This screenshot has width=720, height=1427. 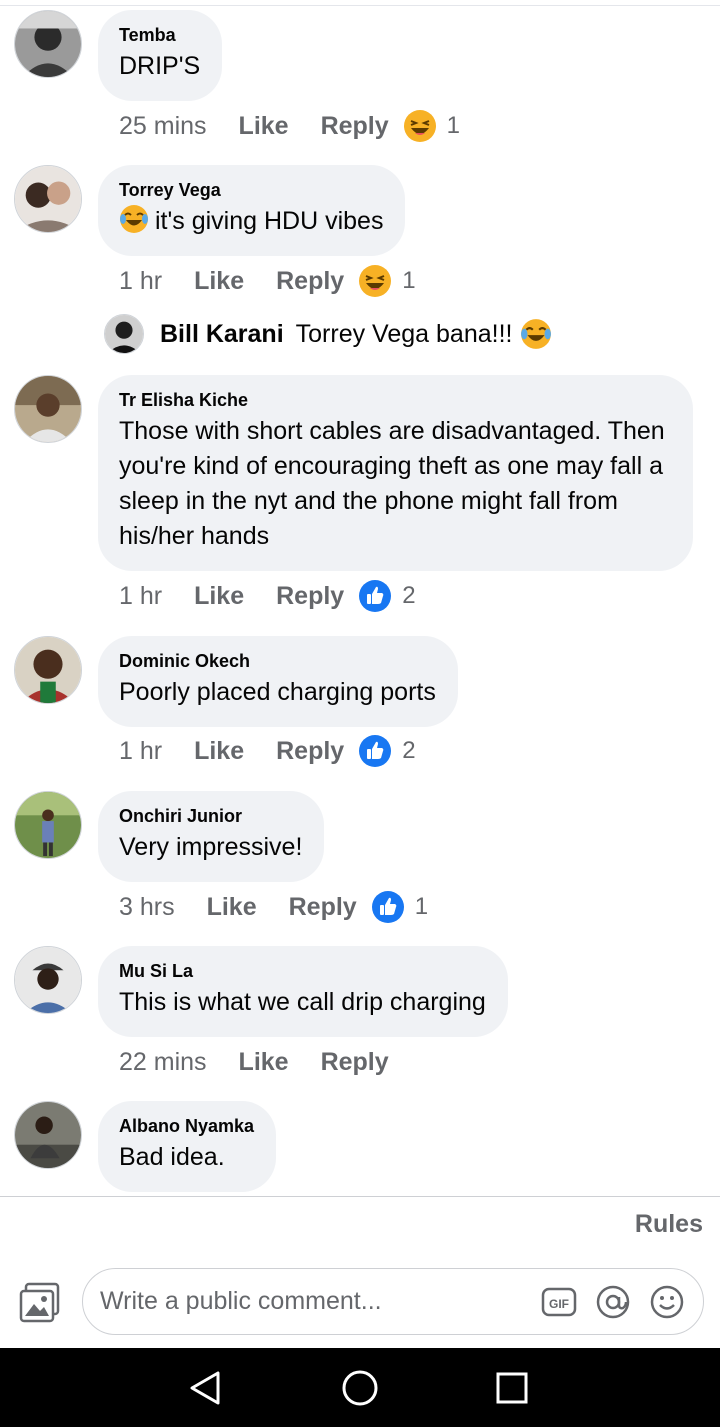 I want to click on composer-divider, so click(x=360, y=1196).